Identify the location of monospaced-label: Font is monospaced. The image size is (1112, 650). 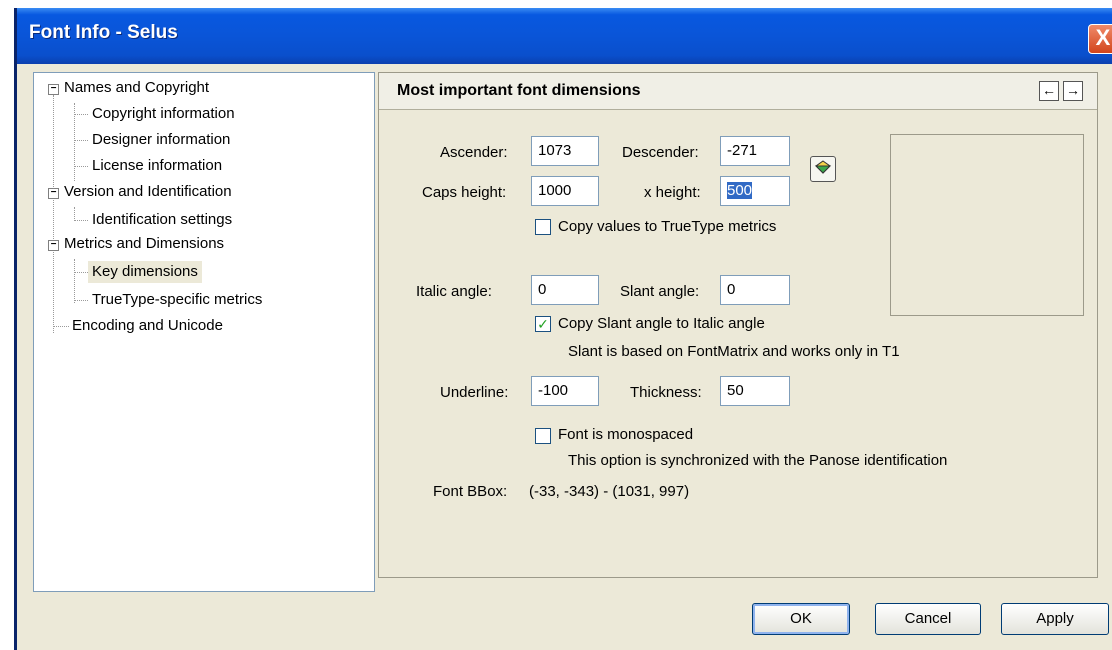
(625, 434).